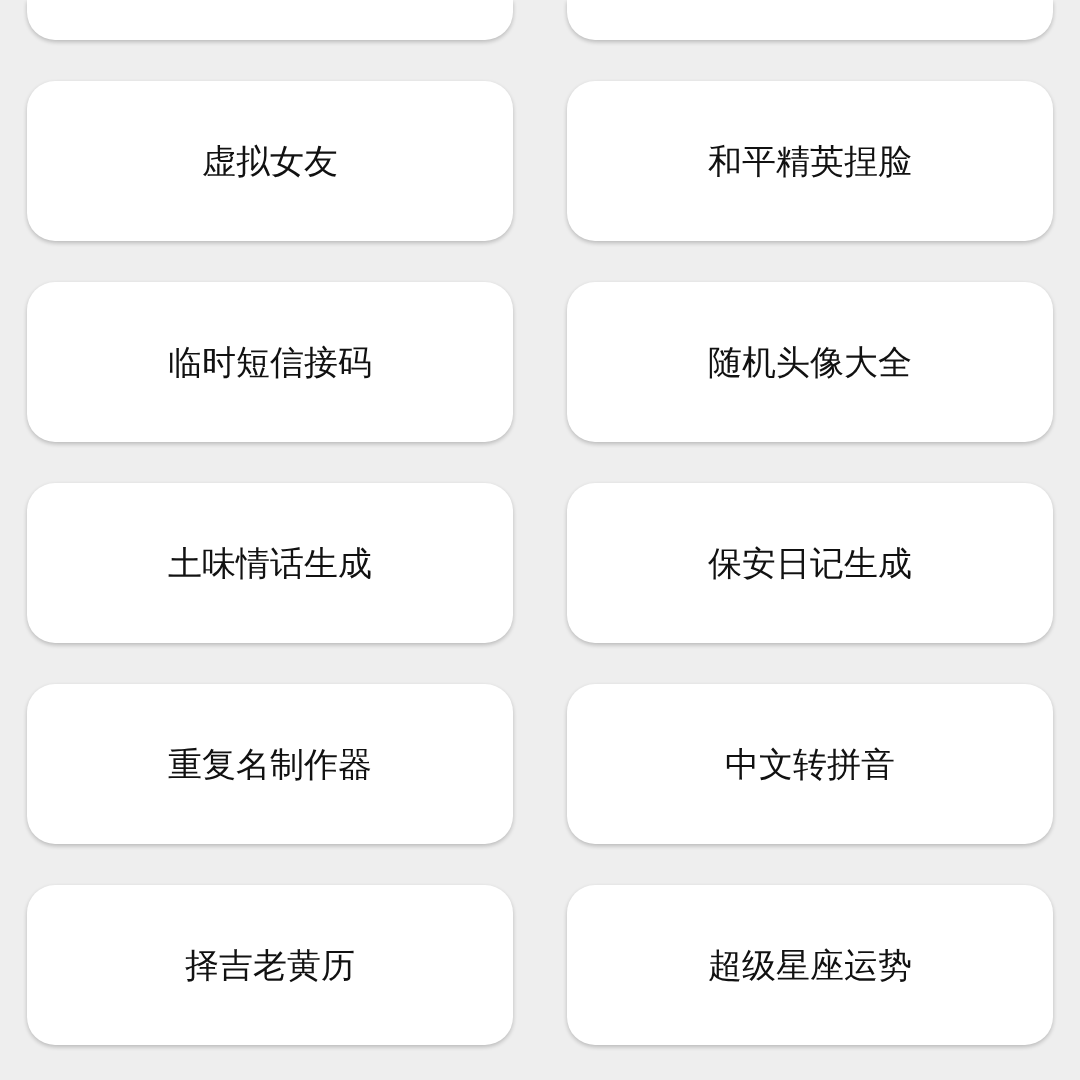 The width and height of the screenshot is (1080, 1080). I want to click on tool-card: 择吉老黄历, so click(270, 965).